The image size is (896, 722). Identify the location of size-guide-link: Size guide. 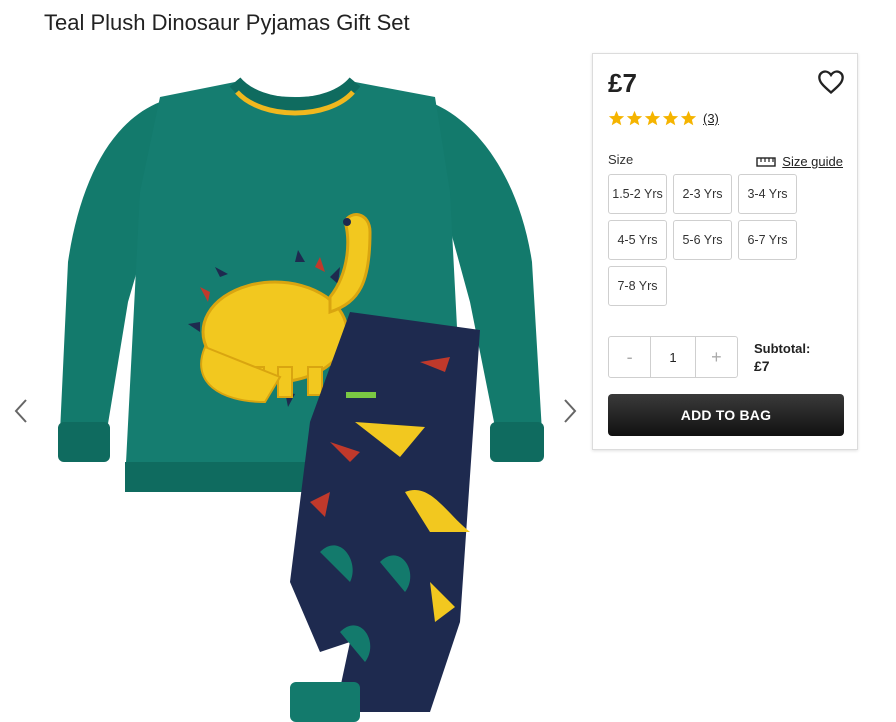
(799, 161).